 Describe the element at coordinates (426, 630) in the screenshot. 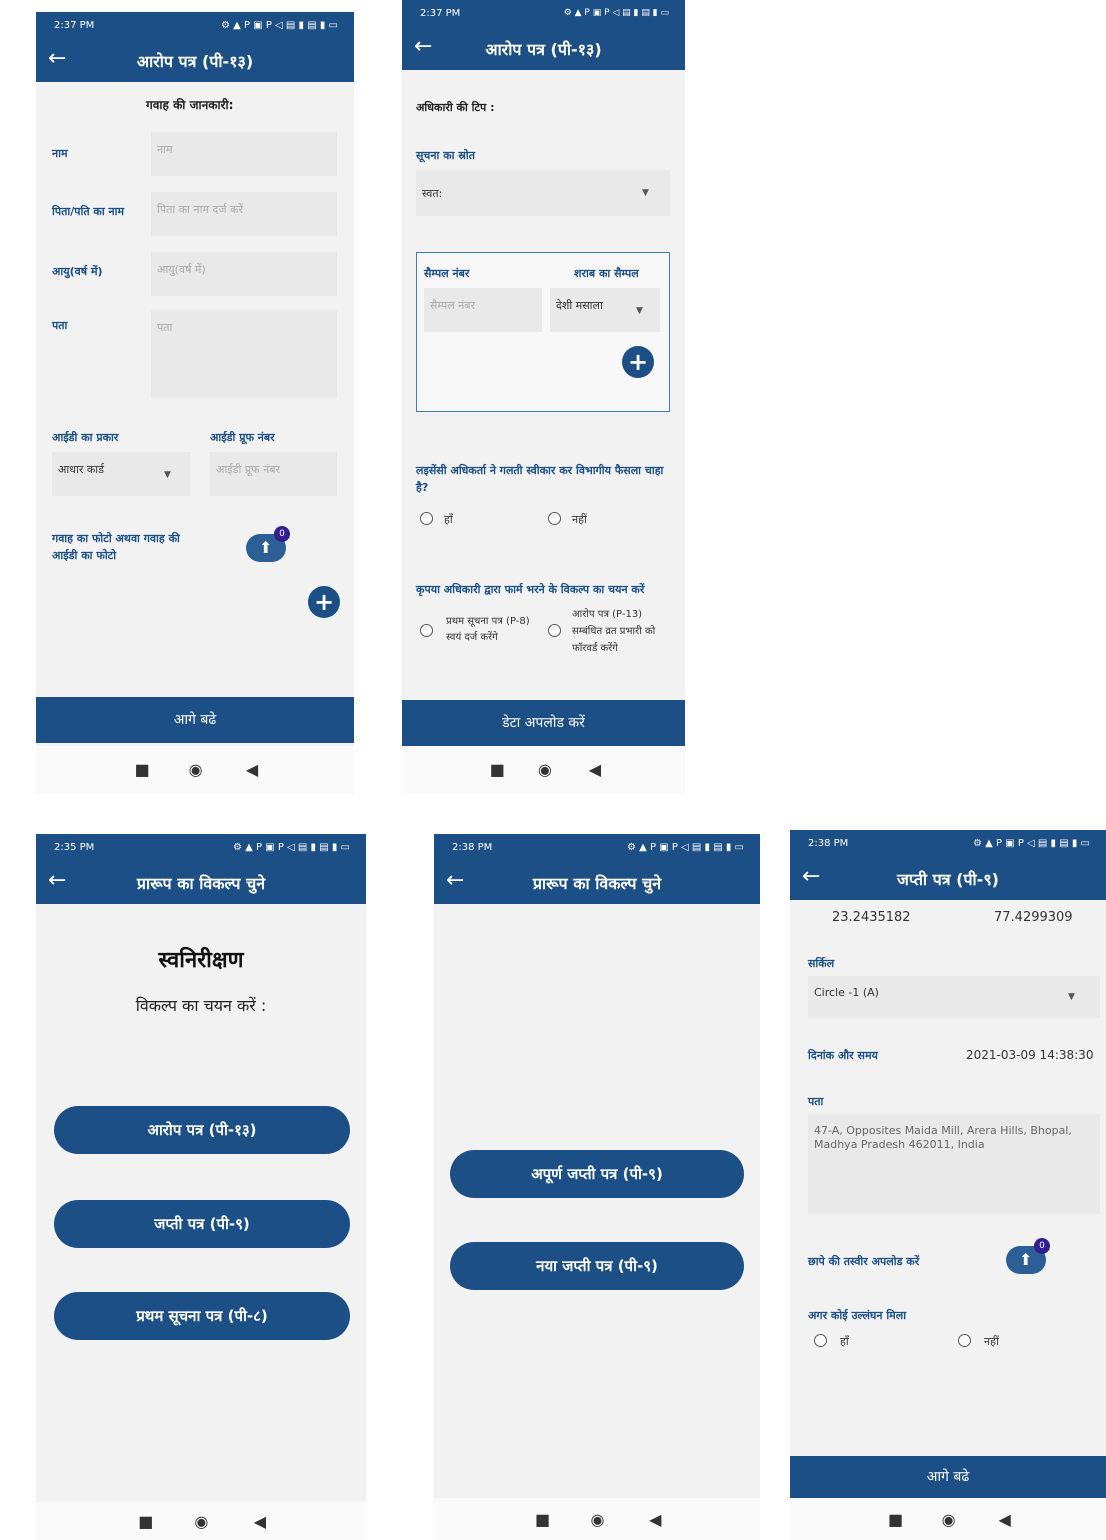

I see `option-fir-radio` at that location.